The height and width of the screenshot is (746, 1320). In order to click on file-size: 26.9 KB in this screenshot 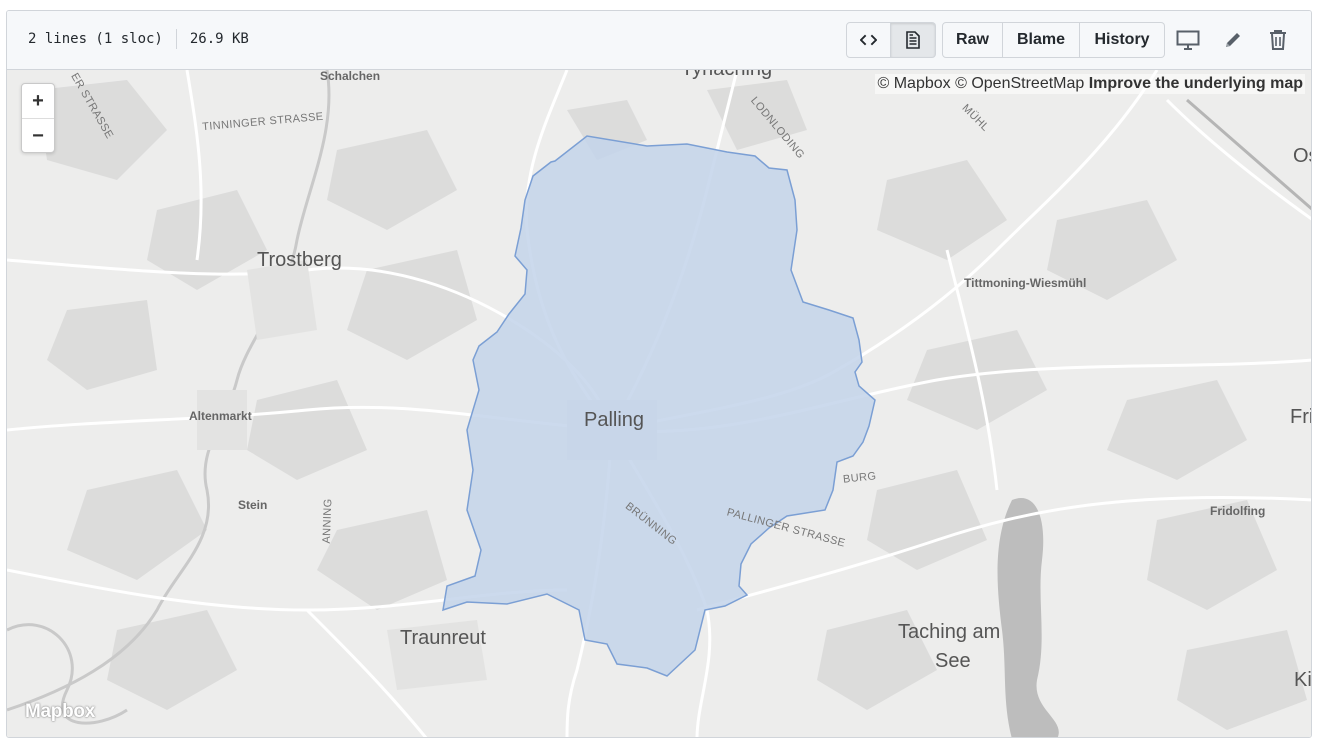, I will do `click(219, 39)`.